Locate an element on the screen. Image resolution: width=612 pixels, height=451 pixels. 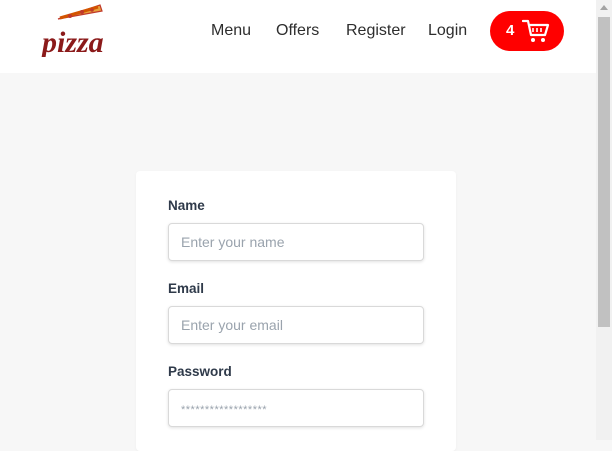
email-label: Email is located at coordinates (186, 288).